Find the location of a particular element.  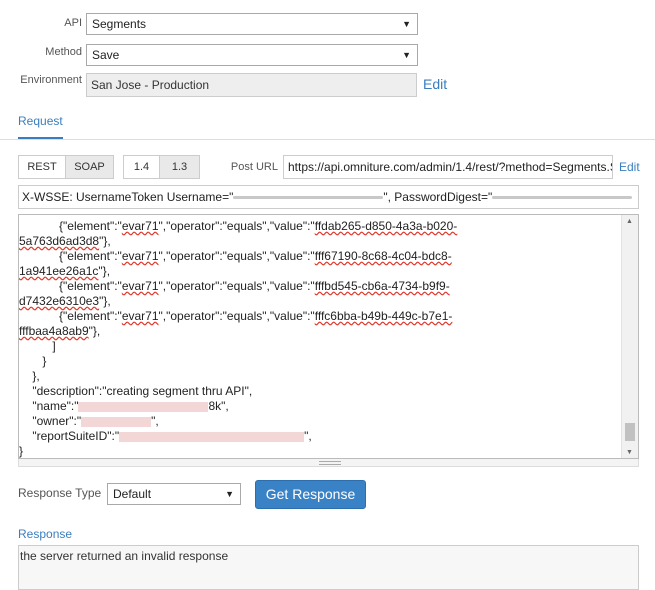

scroll-up-arrow-icon: ▲ is located at coordinates (629, 221).